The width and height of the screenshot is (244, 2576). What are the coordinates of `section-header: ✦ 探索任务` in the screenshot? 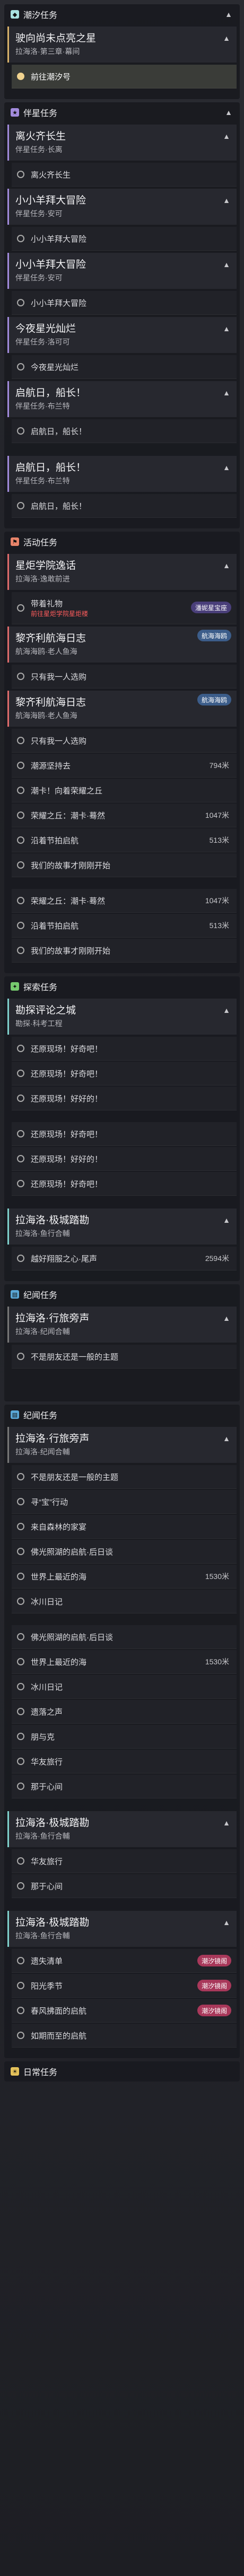 It's located at (122, 986).